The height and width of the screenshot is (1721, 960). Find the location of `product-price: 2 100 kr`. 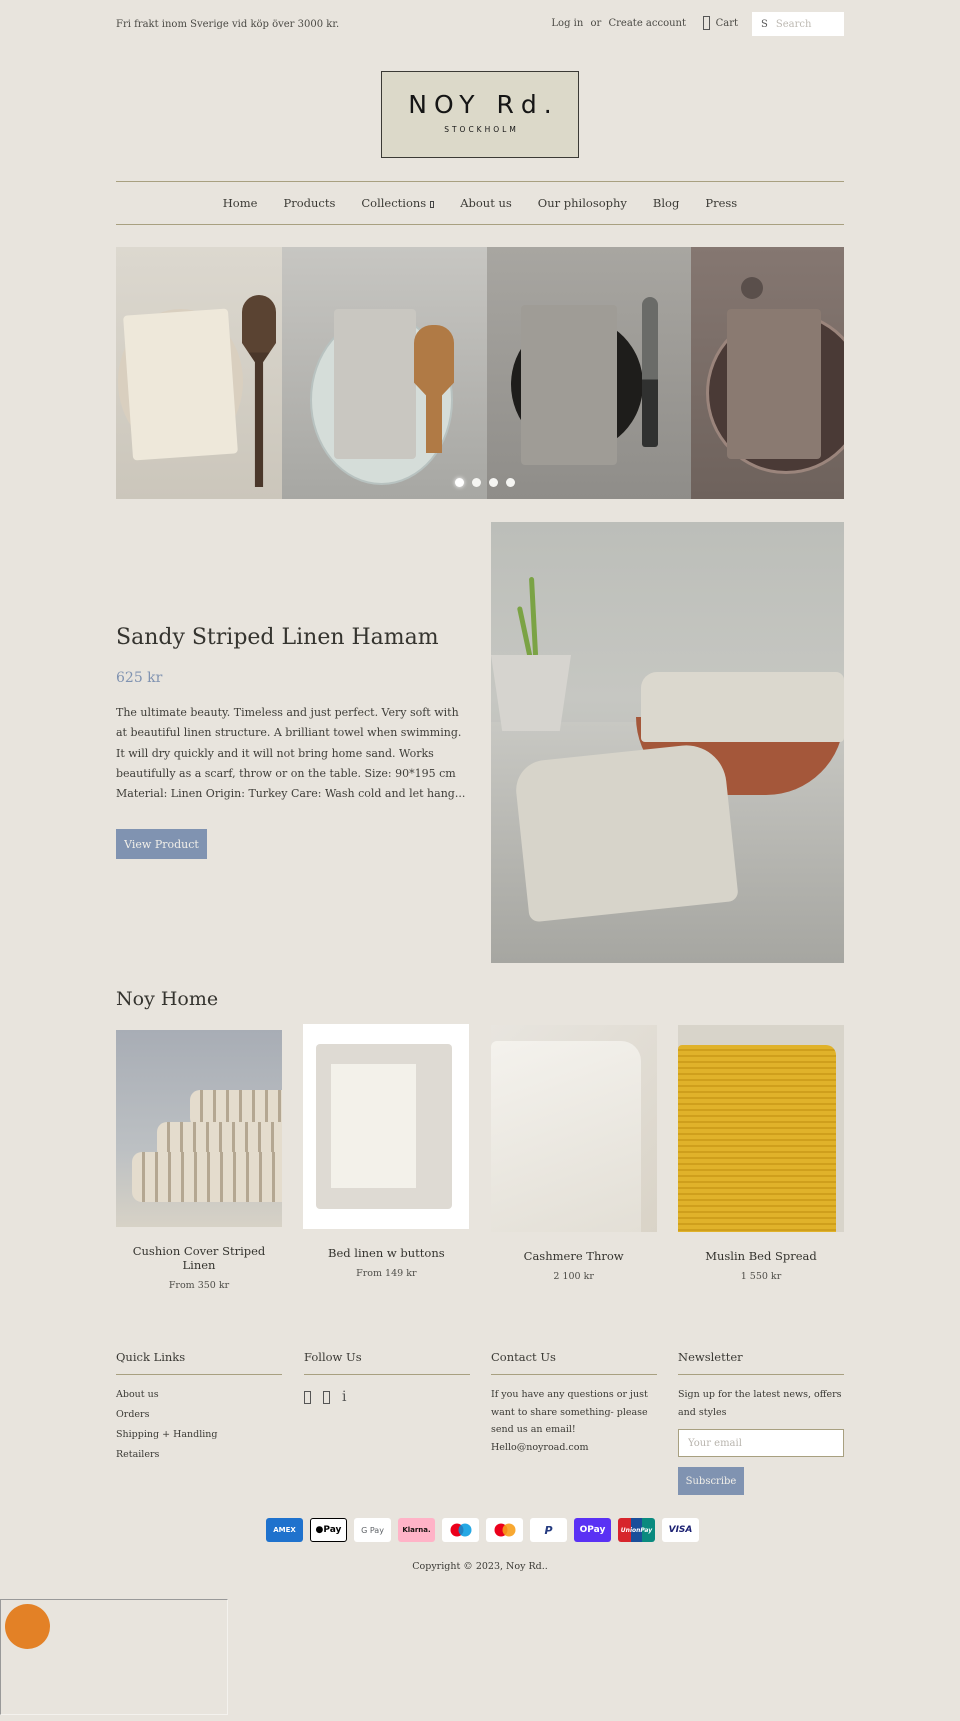

product-price: 2 100 kr is located at coordinates (573, 1276).